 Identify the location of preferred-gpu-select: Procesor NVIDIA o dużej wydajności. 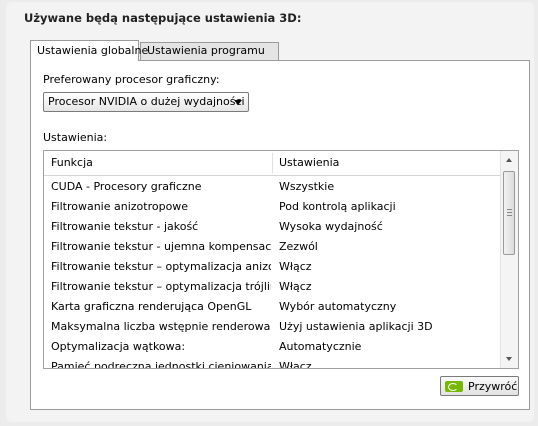
(146, 102).